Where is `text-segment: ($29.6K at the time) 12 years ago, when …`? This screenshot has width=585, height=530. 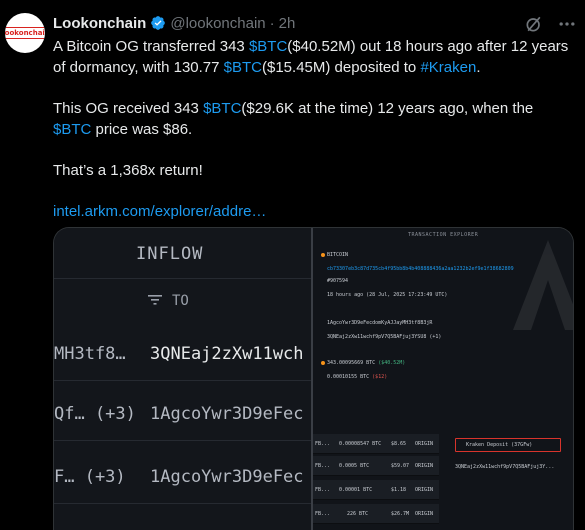
text-segment: ($29.6K at the time) 12 years ago, when … is located at coordinates (387, 108).